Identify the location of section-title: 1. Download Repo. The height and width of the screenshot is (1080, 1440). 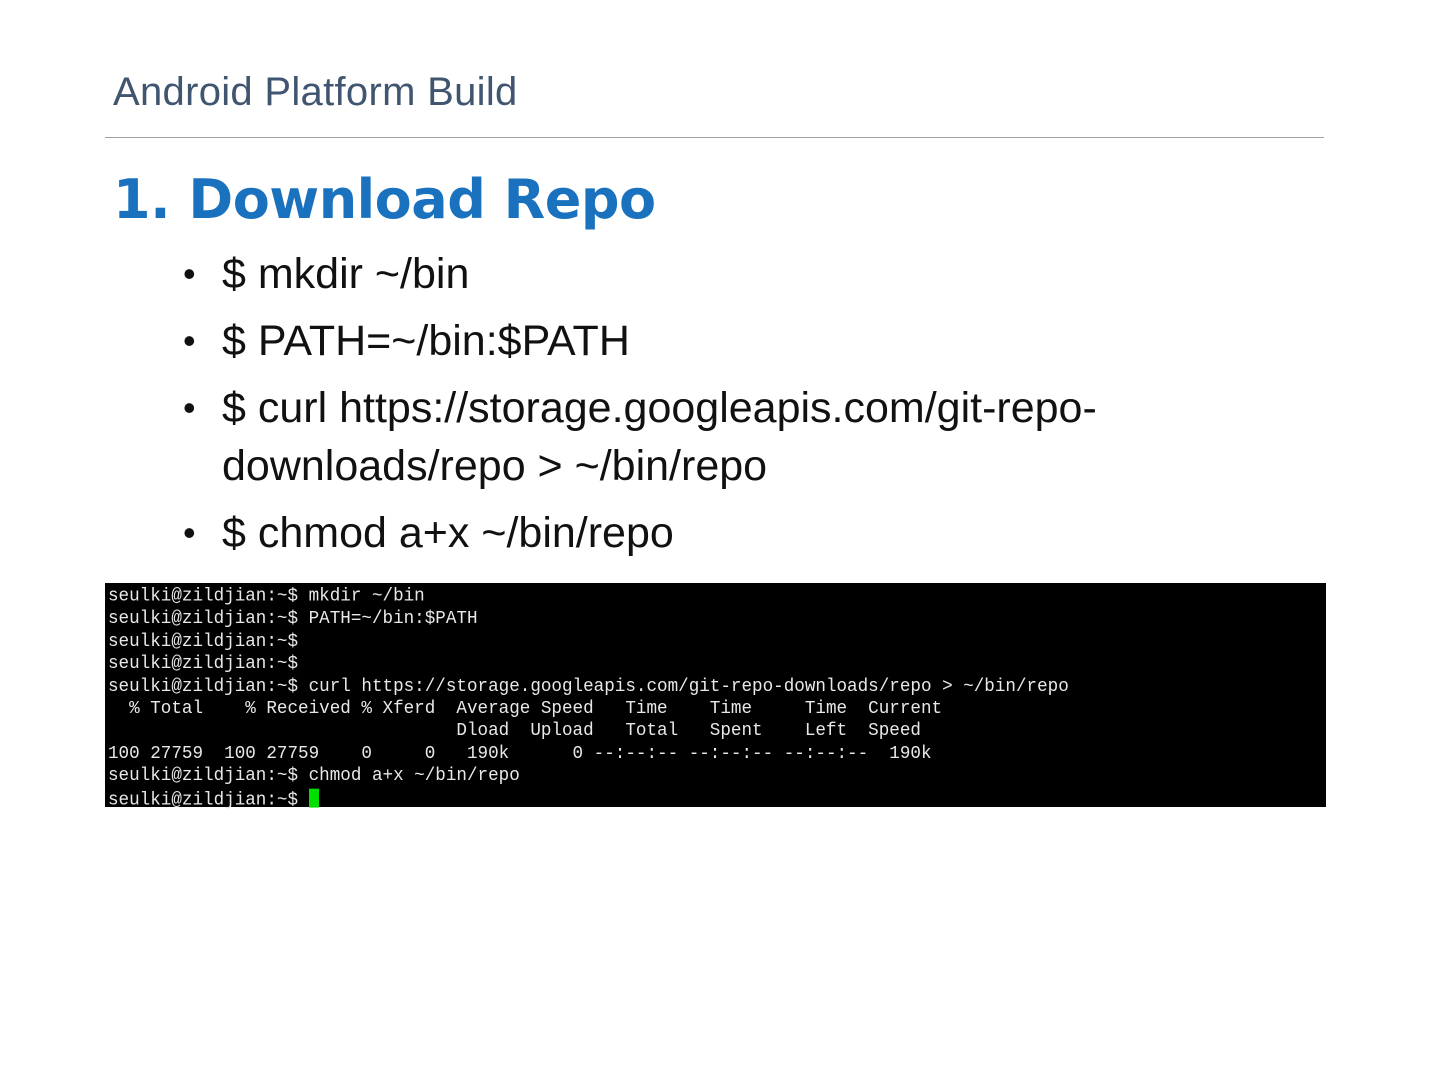
(384, 199).